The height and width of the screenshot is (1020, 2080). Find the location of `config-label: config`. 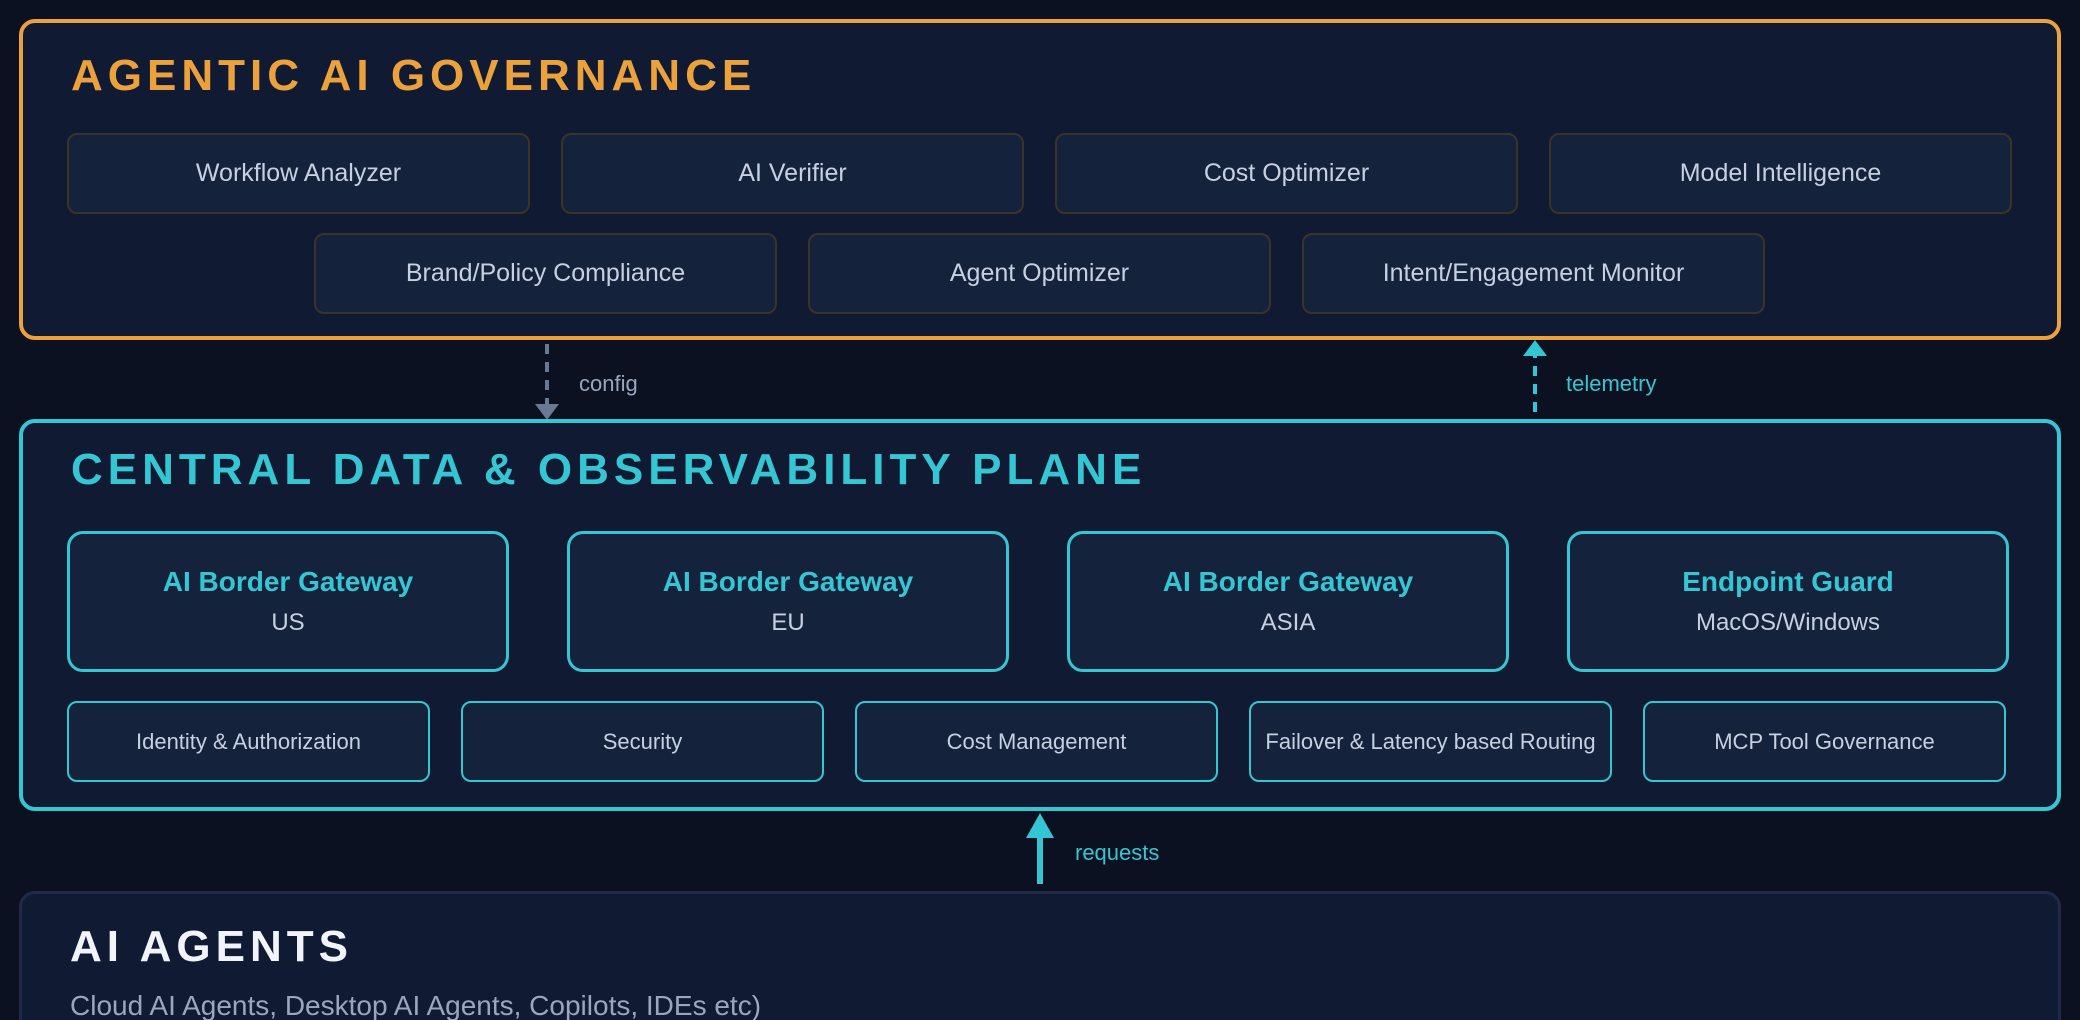

config-label: config is located at coordinates (608, 383).